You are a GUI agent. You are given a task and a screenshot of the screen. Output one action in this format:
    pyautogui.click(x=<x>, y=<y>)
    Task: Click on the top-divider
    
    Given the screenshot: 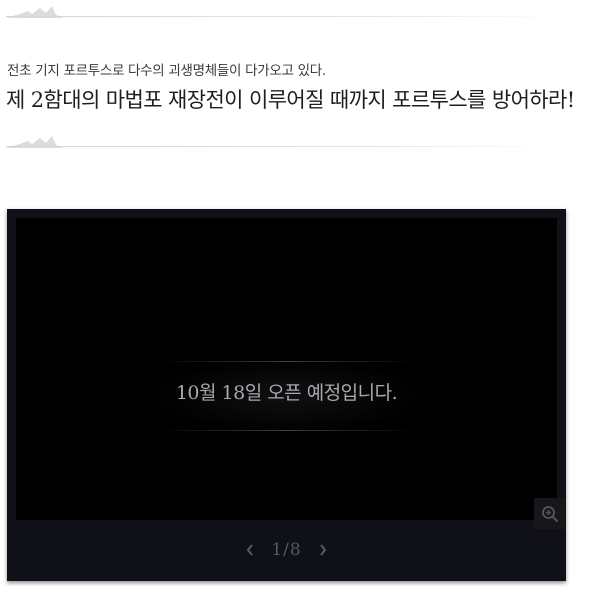 What is the action you would take?
    pyautogui.click(x=282, y=12)
    